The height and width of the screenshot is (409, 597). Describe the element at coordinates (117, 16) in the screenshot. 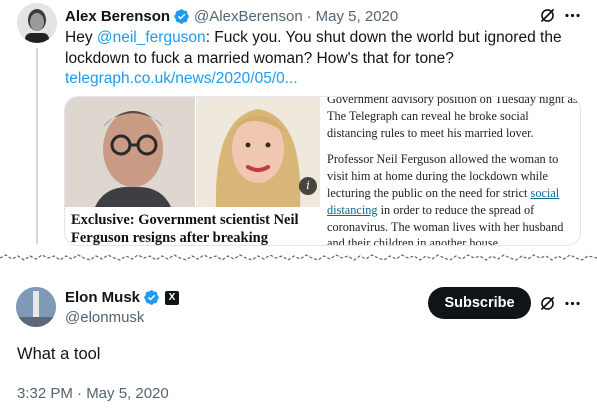

I see `author-name: Alex Berenson` at that location.